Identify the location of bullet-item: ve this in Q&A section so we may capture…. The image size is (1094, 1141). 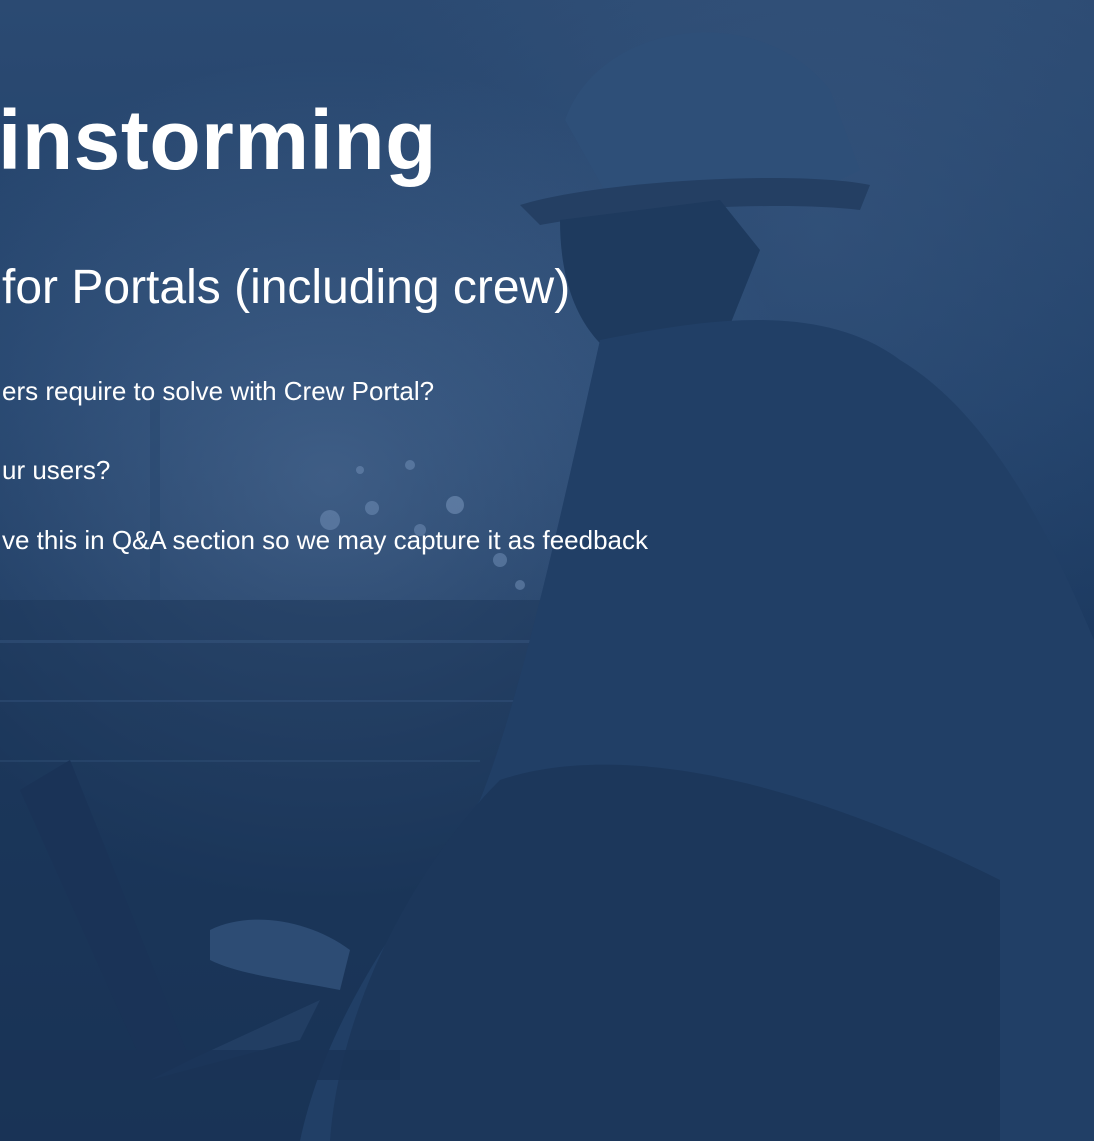
(325, 540).